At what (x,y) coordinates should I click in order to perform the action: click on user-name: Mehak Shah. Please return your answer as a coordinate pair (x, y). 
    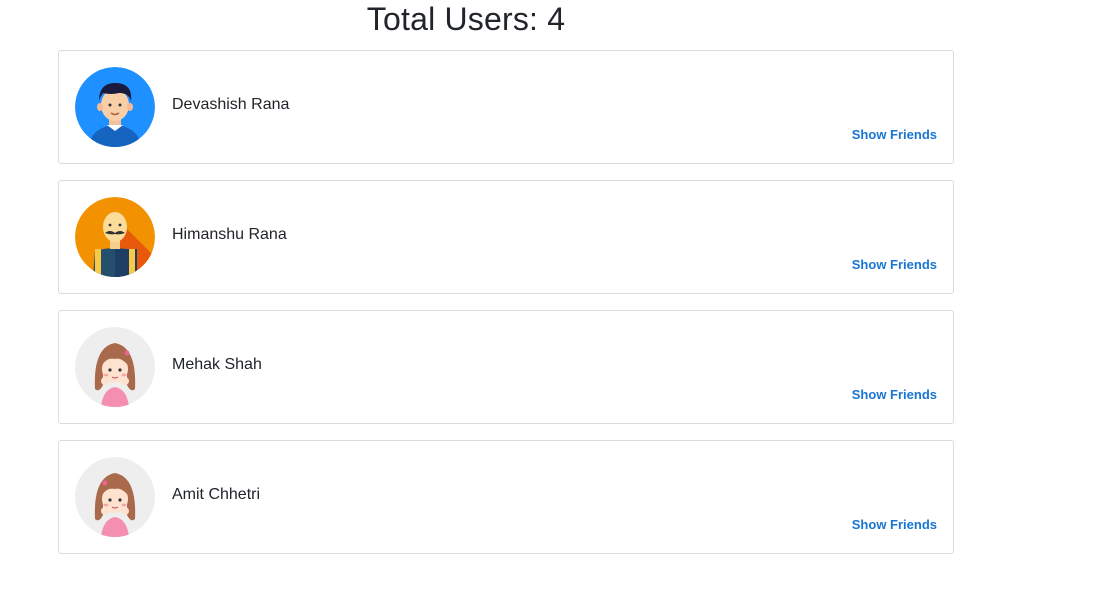
    Looking at the image, I should click on (217, 364).